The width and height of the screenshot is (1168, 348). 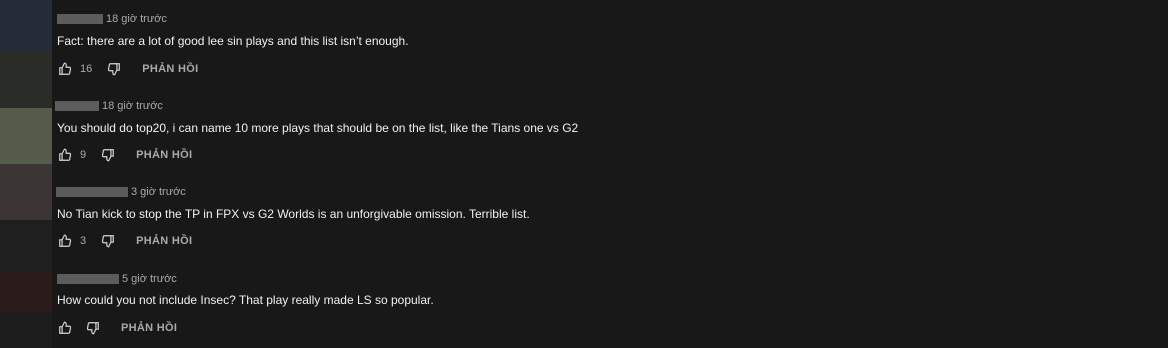 I want to click on like-count: 3, so click(x=83, y=241).